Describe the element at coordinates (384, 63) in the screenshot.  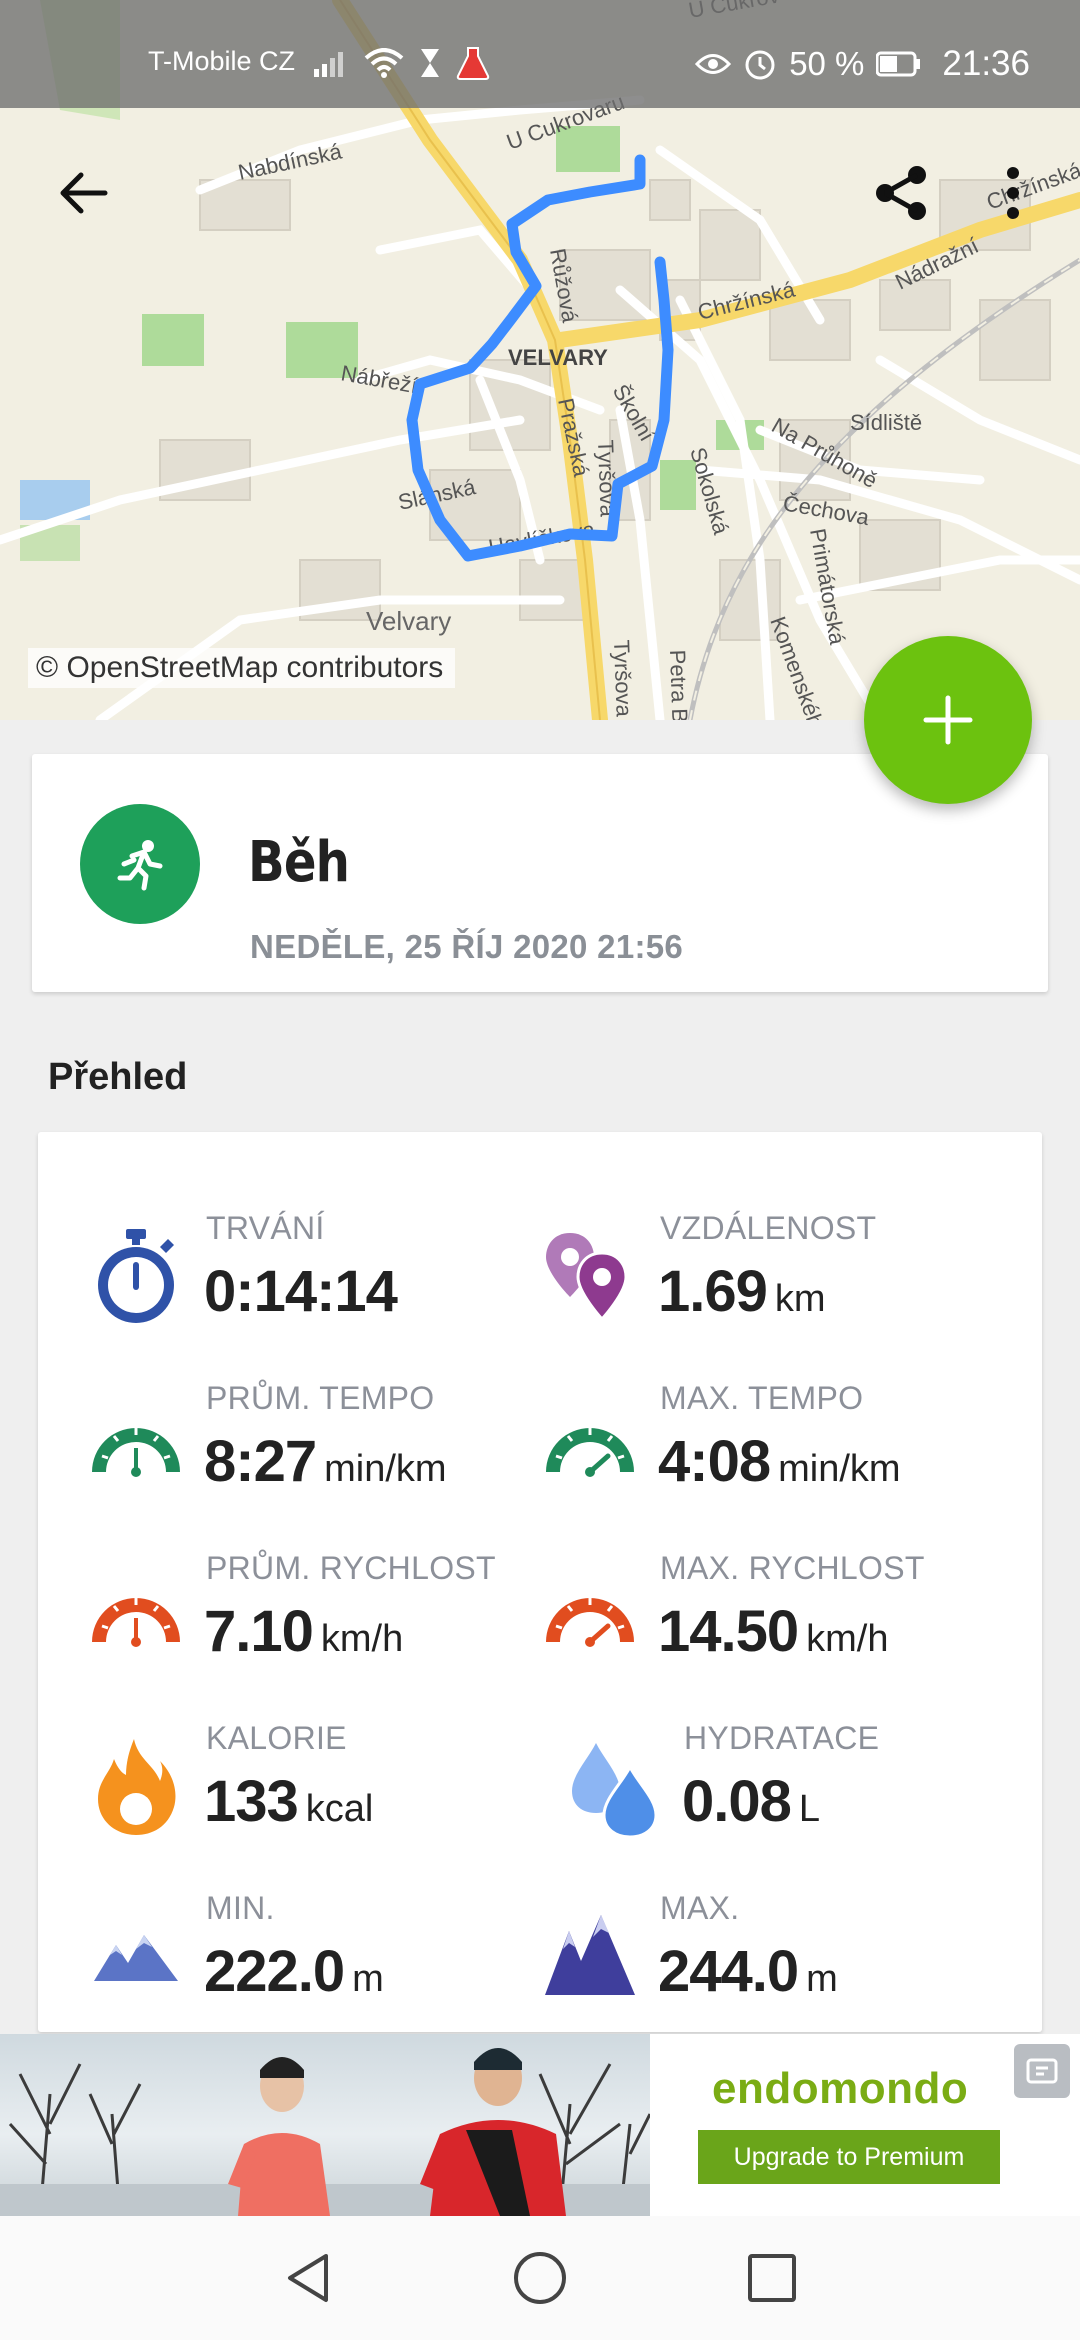
I see `wifi-icon` at that location.